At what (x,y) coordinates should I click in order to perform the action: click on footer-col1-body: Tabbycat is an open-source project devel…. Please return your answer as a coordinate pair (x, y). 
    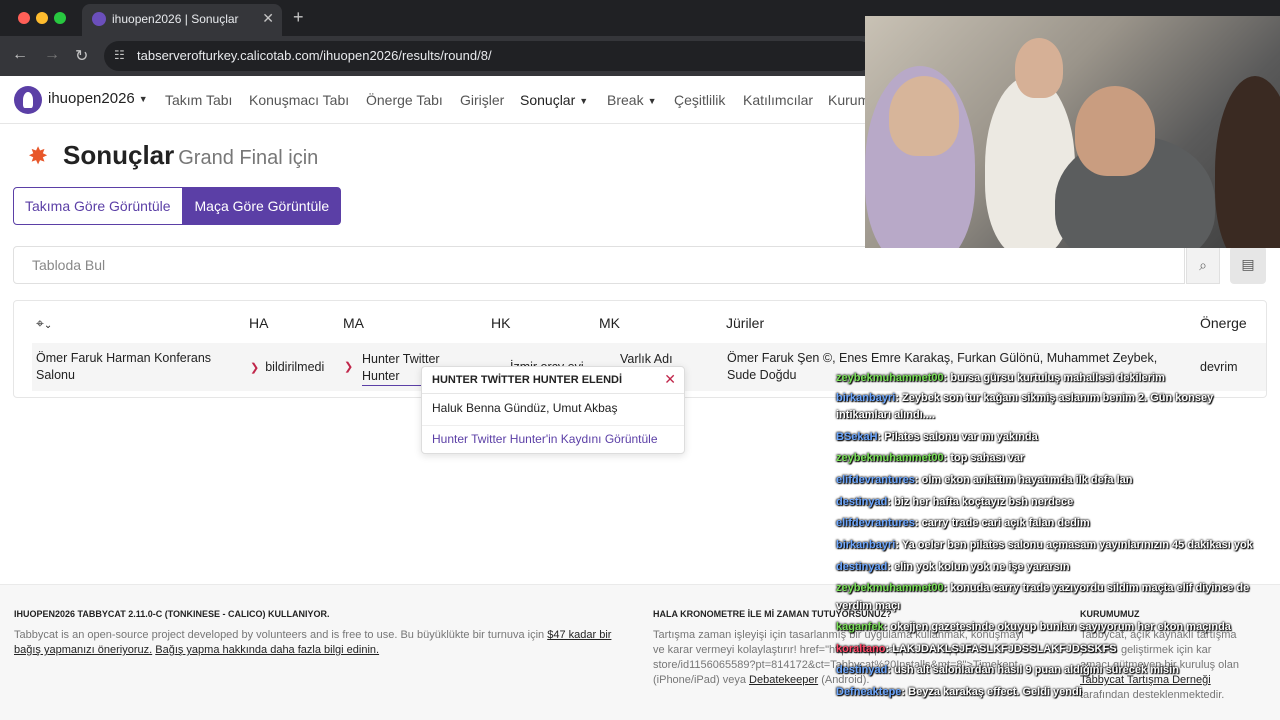
    Looking at the image, I should click on (279, 635).